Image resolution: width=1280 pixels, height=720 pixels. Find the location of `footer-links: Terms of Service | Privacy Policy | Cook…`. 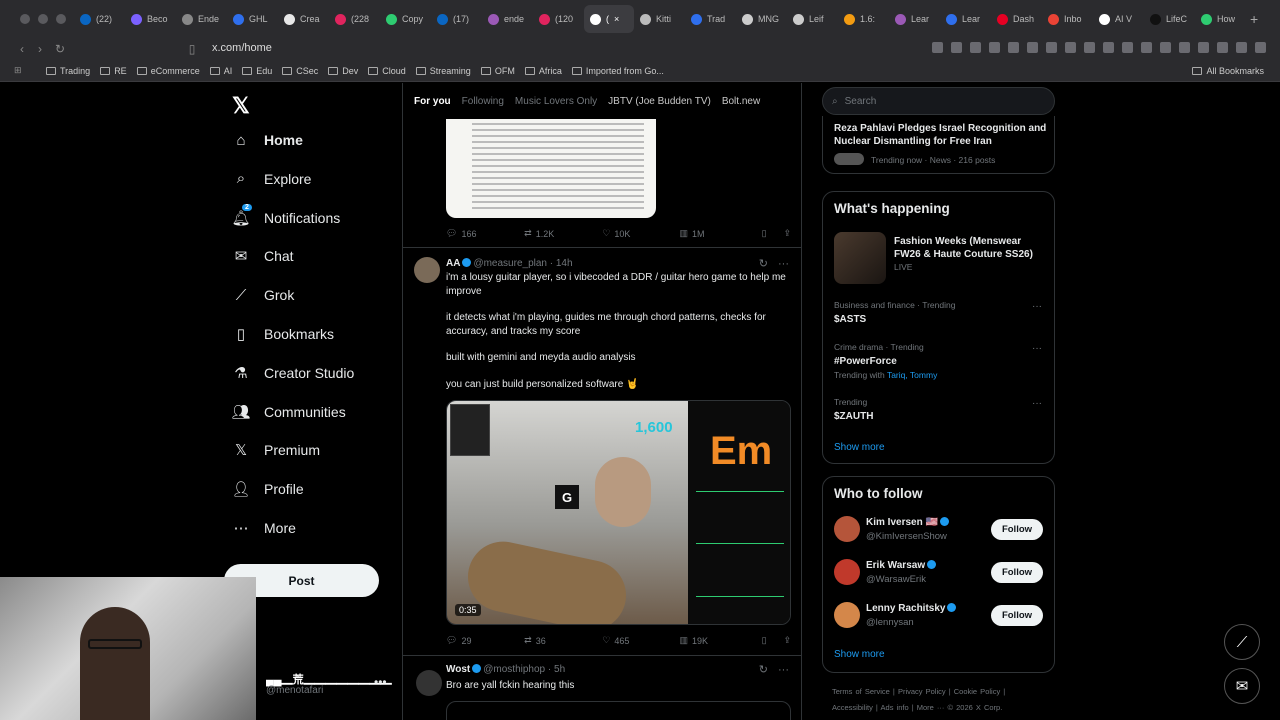

footer-links: Terms of Service | Privacy Policy | Cook… is located at coordinates (918, 691).